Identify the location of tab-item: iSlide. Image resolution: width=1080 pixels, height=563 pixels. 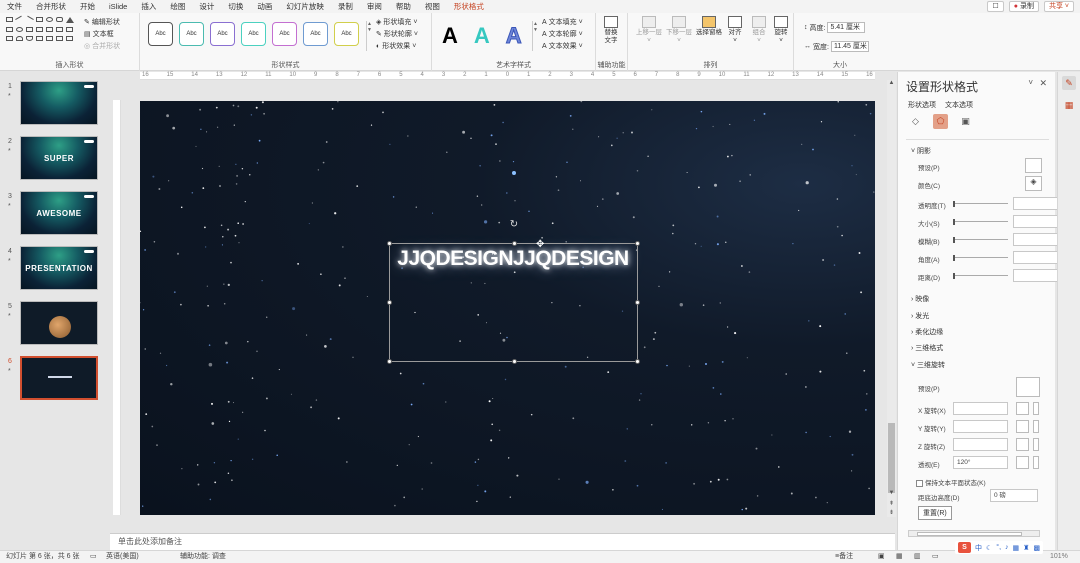
(118, 6).